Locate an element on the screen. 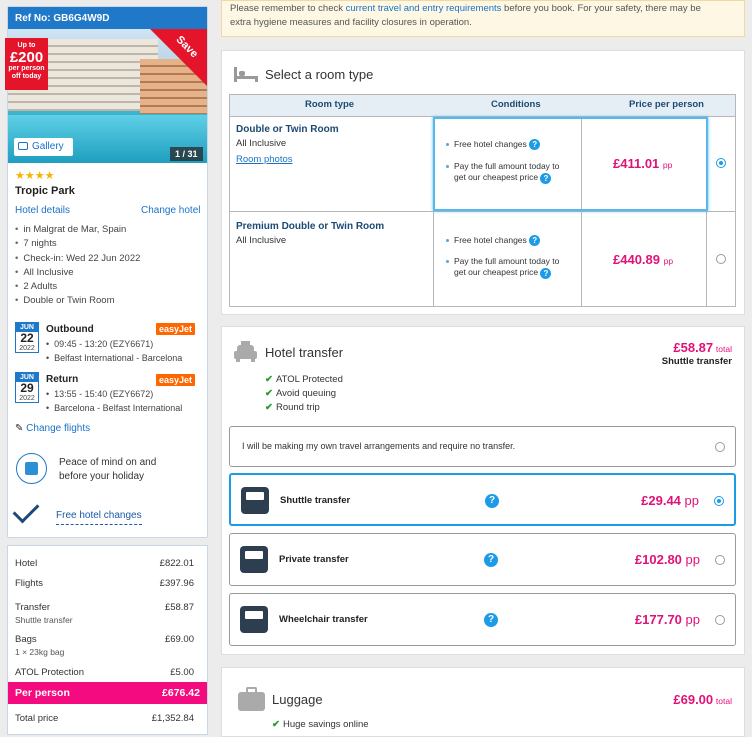  hotel-name: Tropic Park is located at coordinates (45, 191).